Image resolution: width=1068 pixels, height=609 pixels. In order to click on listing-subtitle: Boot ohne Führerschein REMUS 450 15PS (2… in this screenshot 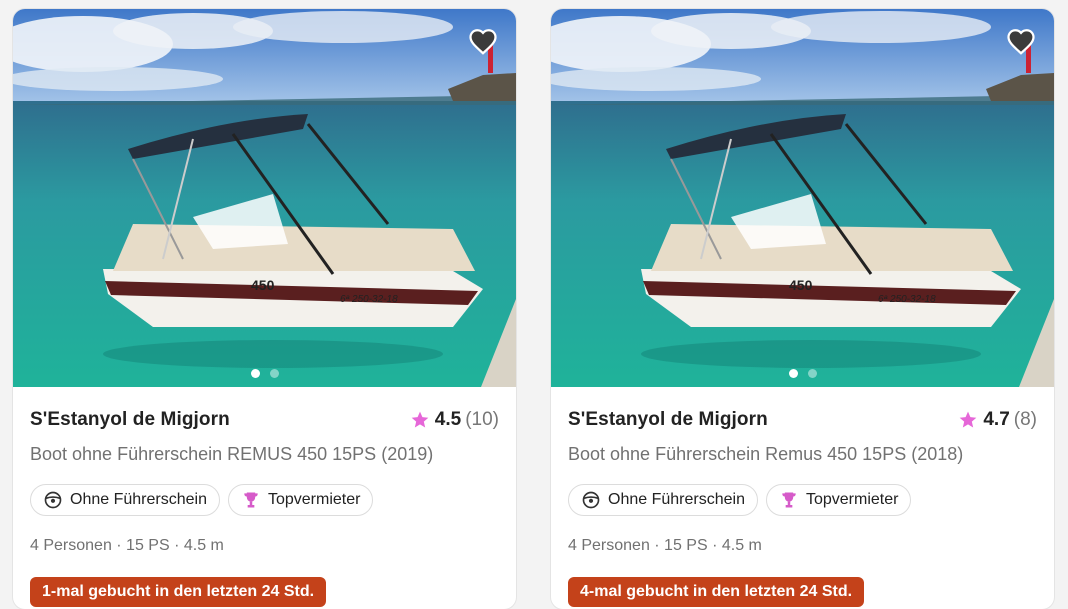, I will do `click(232, 454)`.